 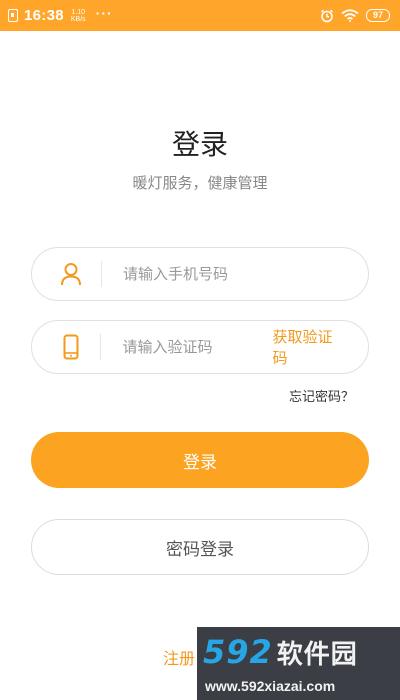 I want to click on watermark-url: www.592xiazai.com, so click(x=270, y=686).